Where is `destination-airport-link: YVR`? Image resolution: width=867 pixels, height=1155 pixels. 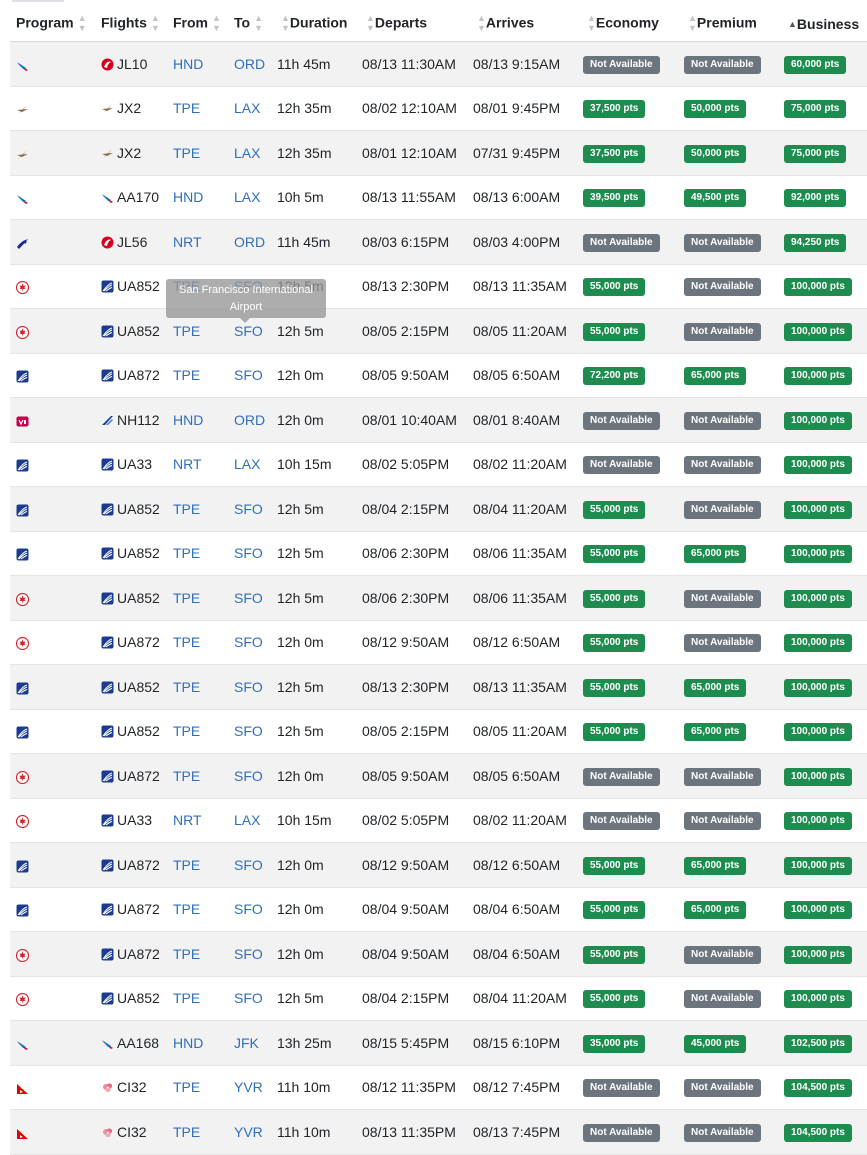
destination-airport-link: YVR is located at coordinates (248, 1132).